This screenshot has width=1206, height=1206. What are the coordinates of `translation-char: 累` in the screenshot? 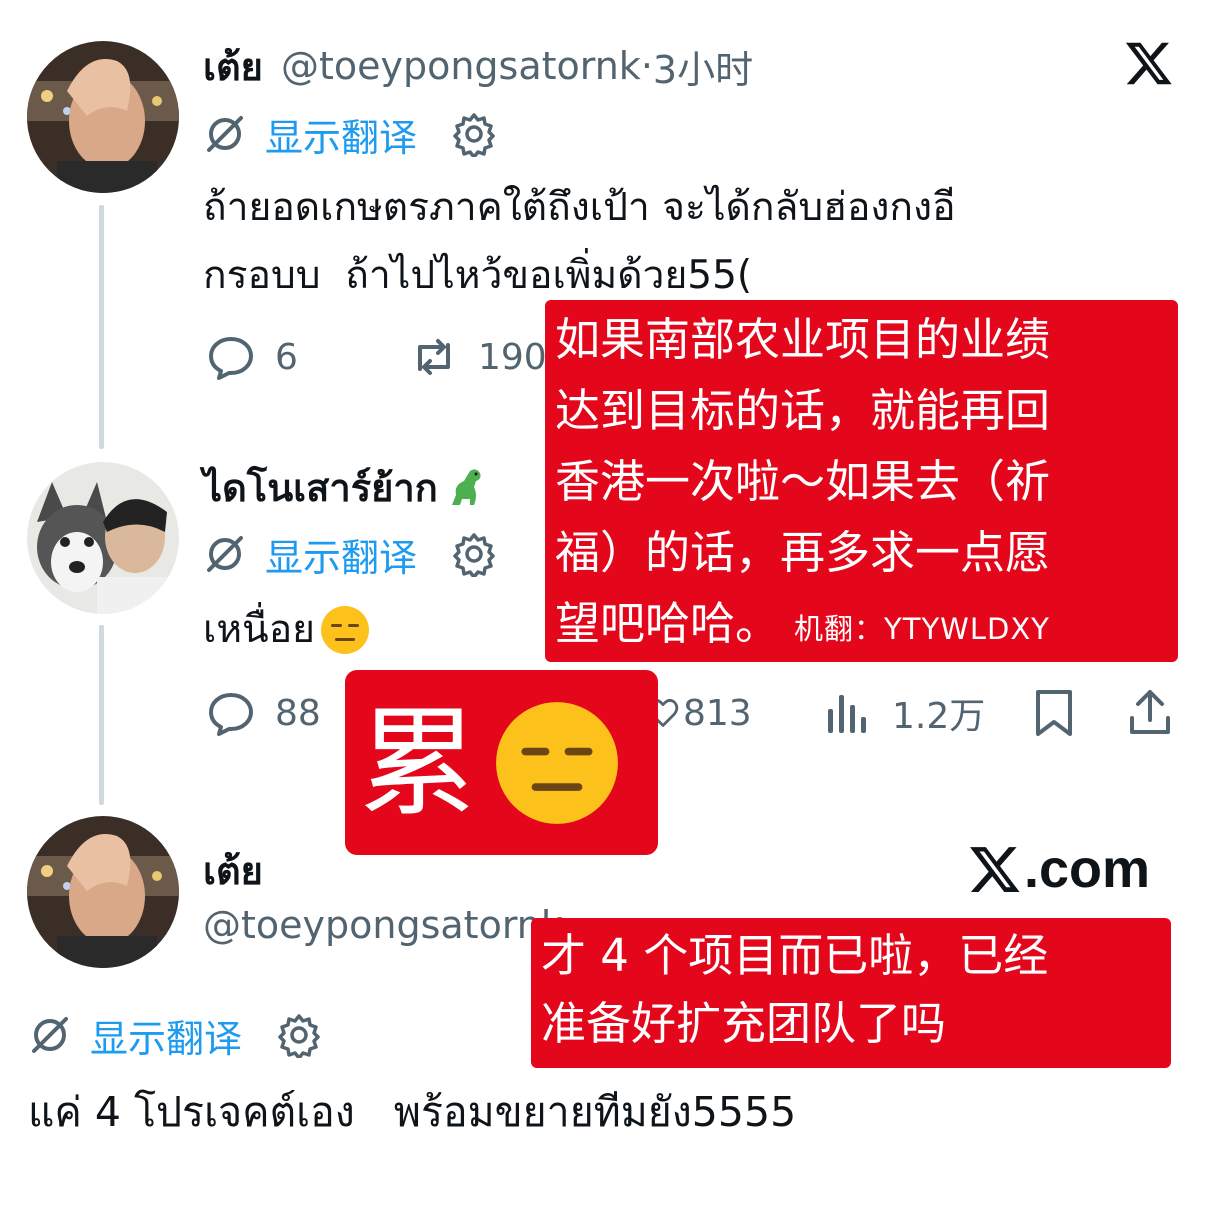 It's located at (418, 762).